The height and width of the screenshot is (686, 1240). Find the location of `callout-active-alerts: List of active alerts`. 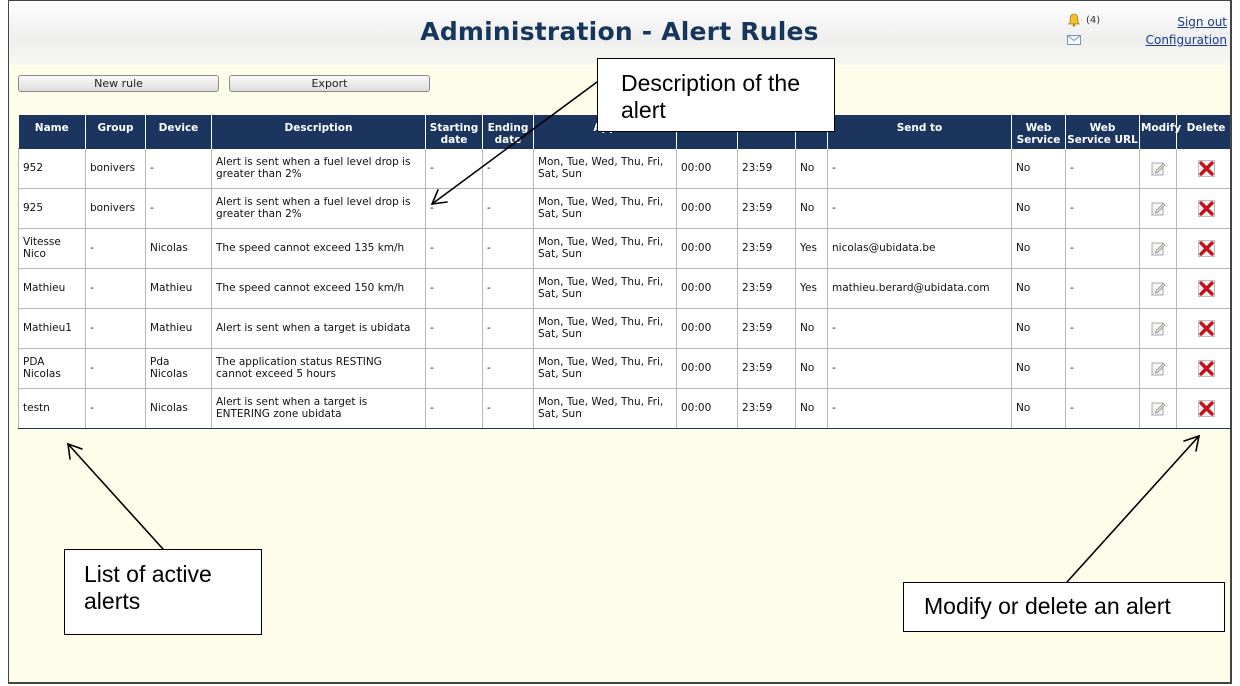

callout-active-alerts: List of active alerts is located at coordinates (163, 592).